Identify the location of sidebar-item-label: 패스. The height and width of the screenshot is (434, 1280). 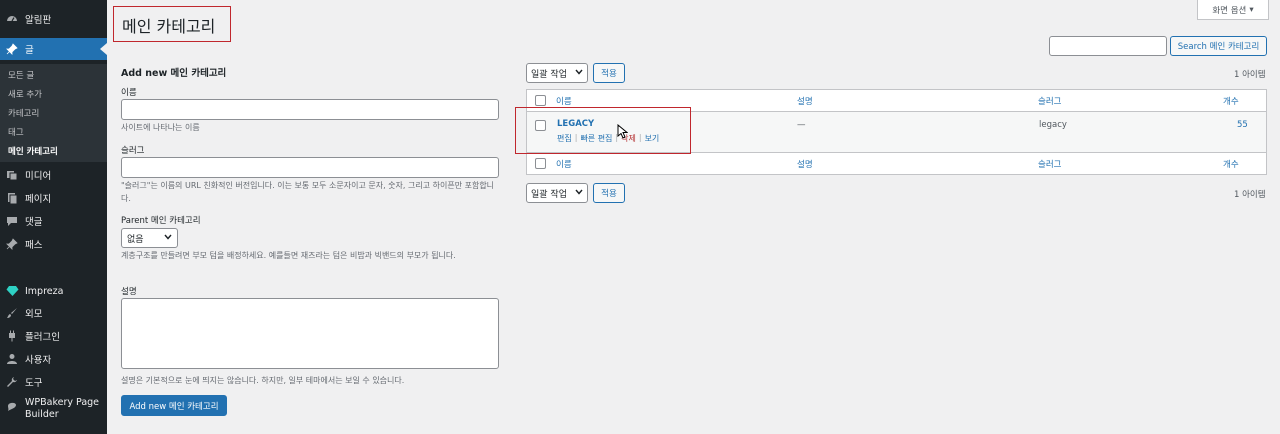
(34, 245).